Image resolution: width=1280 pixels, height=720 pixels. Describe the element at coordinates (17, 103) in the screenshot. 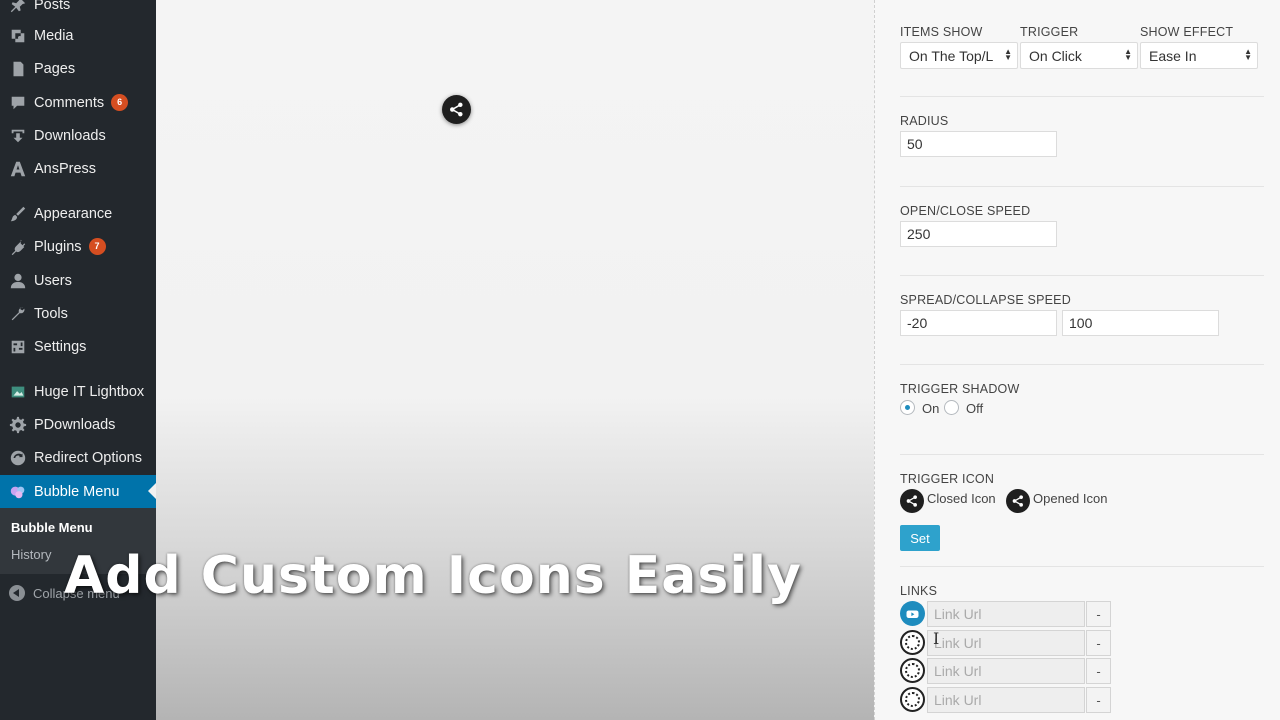

I see `comments-icon` at that location.